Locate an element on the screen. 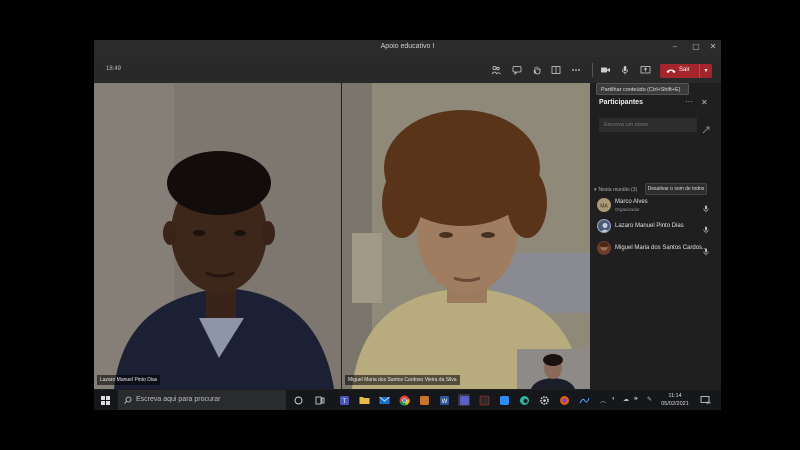 The height and width of the screenshot is (450, 800). raise-hand-icon is located at coordinates (537, 70).